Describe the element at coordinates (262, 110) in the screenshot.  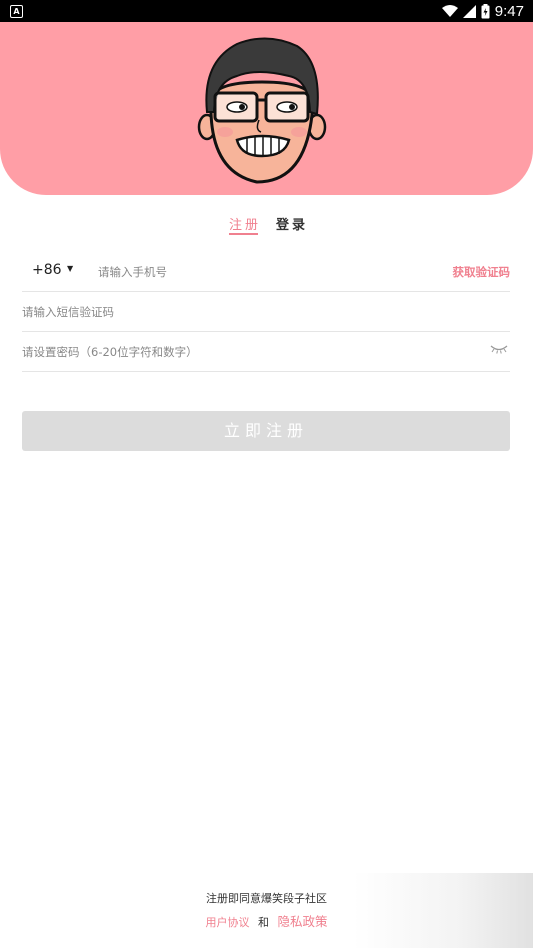
I see `avatar` at that location.